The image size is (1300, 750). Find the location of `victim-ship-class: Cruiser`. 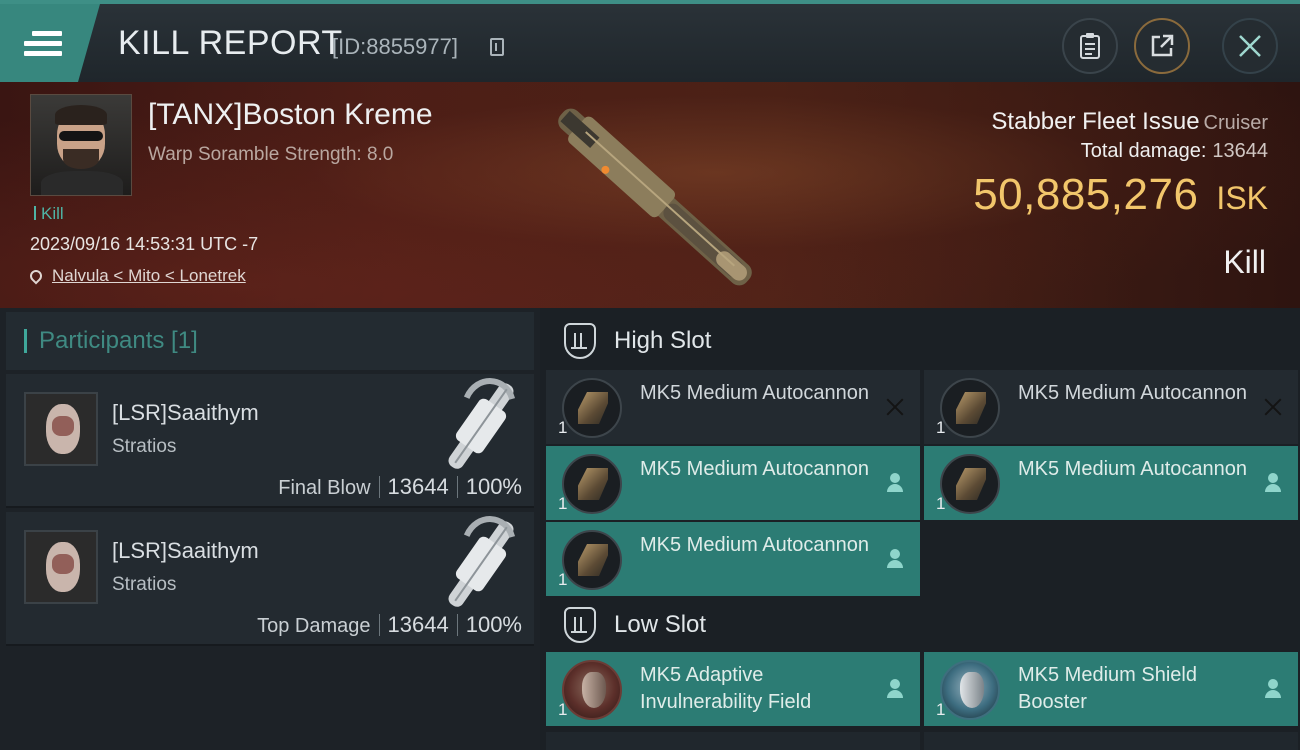

victim-ship-class: Cruiser is located at coordinates (1235, 123).